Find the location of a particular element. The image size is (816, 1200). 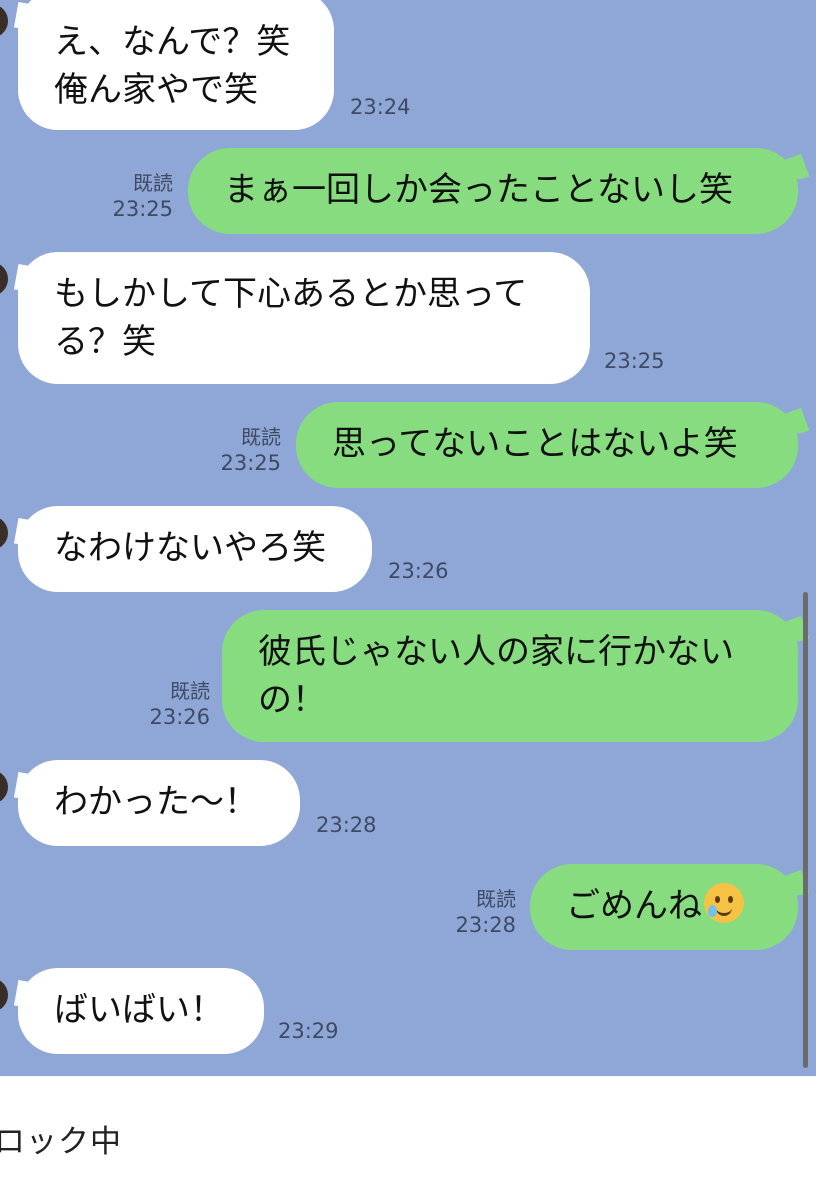

smiling-face-with-tear-icon is located at coordinates (724, 903).